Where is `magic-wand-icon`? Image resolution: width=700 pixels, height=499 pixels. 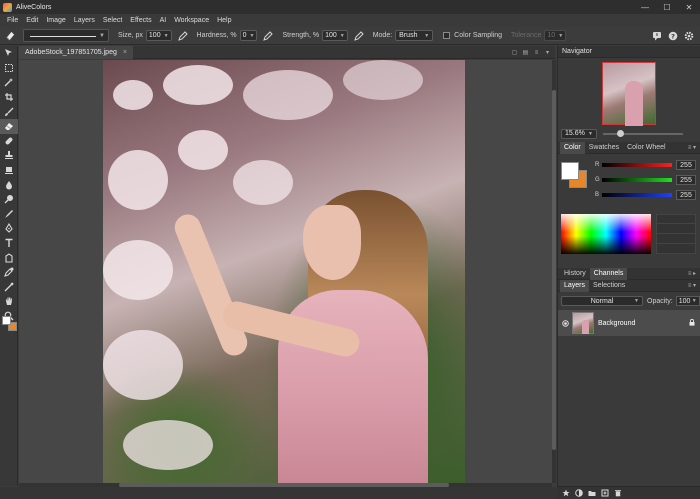
magic-wand-icon is located at coordinates (9, 82).